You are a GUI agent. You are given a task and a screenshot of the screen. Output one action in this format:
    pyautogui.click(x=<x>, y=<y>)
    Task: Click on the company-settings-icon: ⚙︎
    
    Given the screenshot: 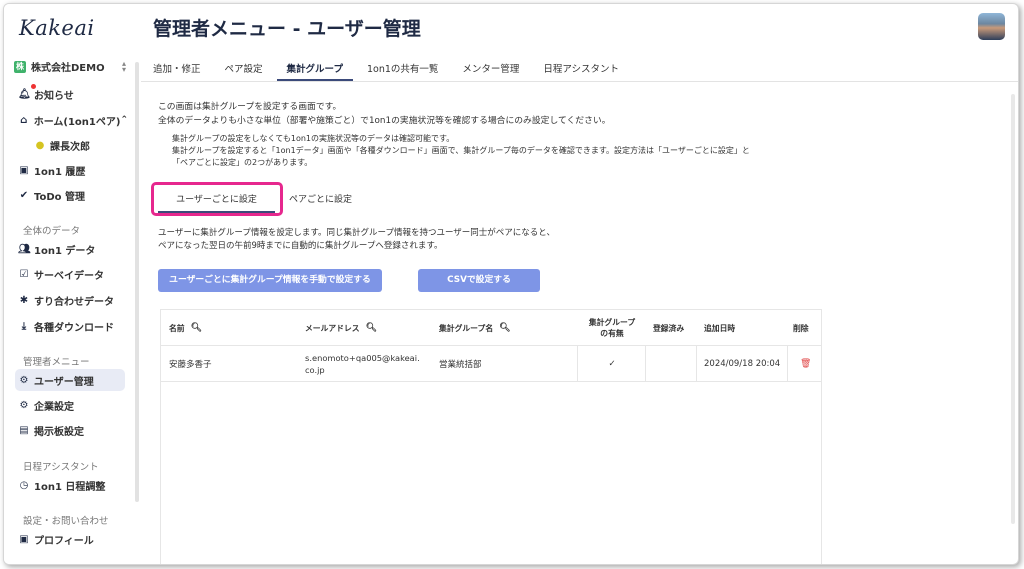 What is the action you would take?
    pyautogui.click(x=24, y=405)
    